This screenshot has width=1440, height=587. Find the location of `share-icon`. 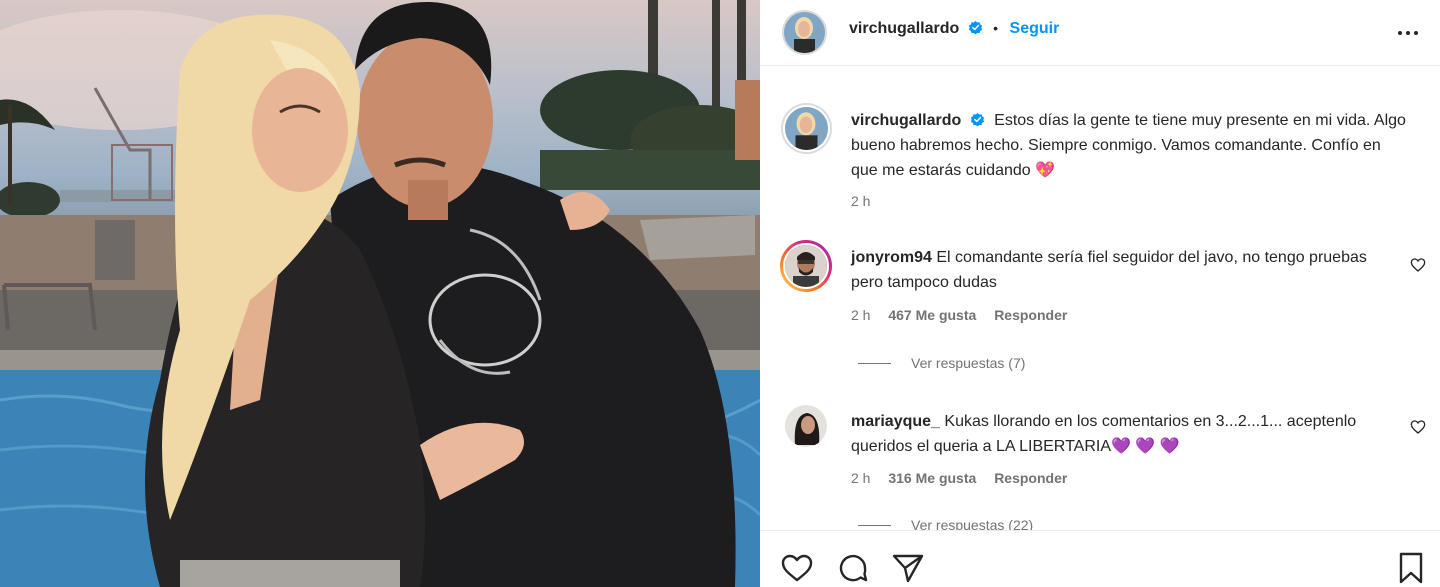

share-icon is located at coordinates (908, 568).